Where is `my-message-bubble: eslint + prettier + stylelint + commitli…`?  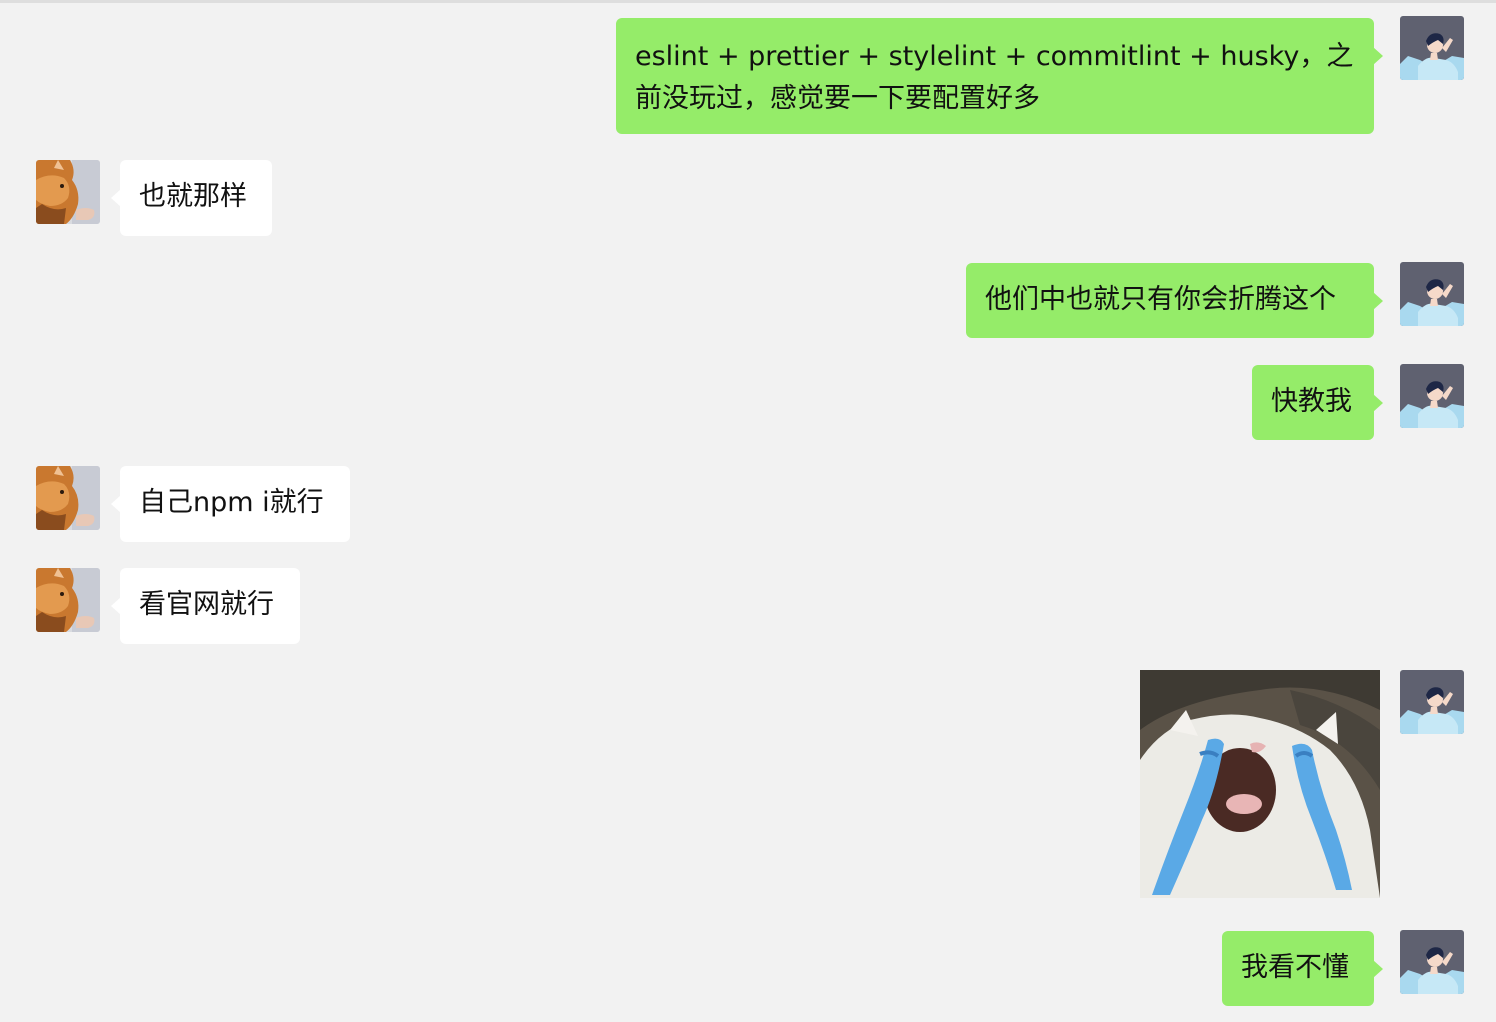 my-message-bubble: eslint + prettier + stylelint + commitli… is located at coordinates (999, 76).